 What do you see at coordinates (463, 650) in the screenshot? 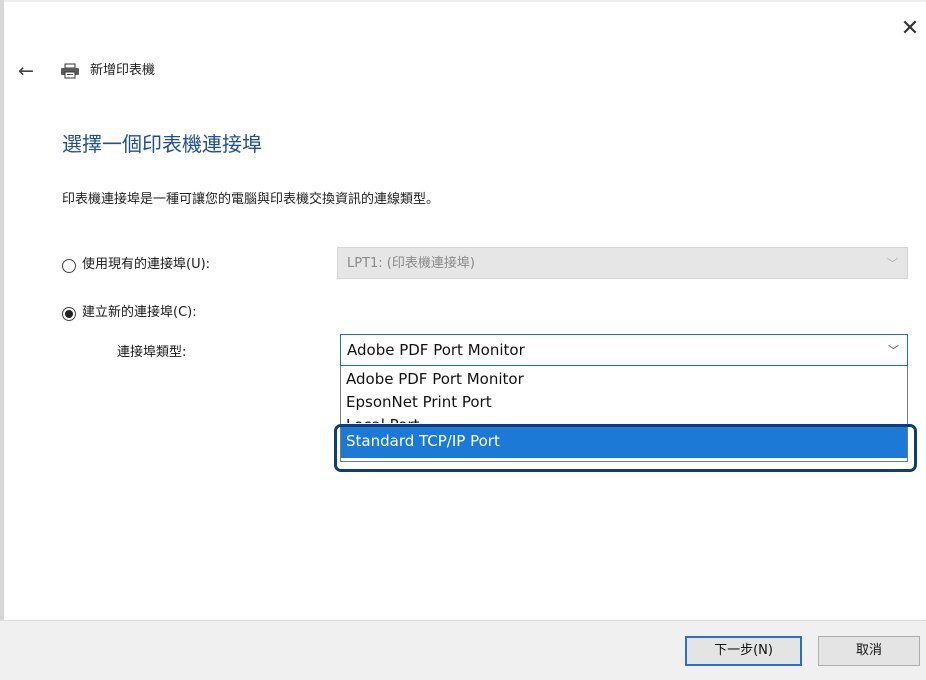
I see `footer-bar: 下一步(N) 取消` at bounding box center [463, 650].